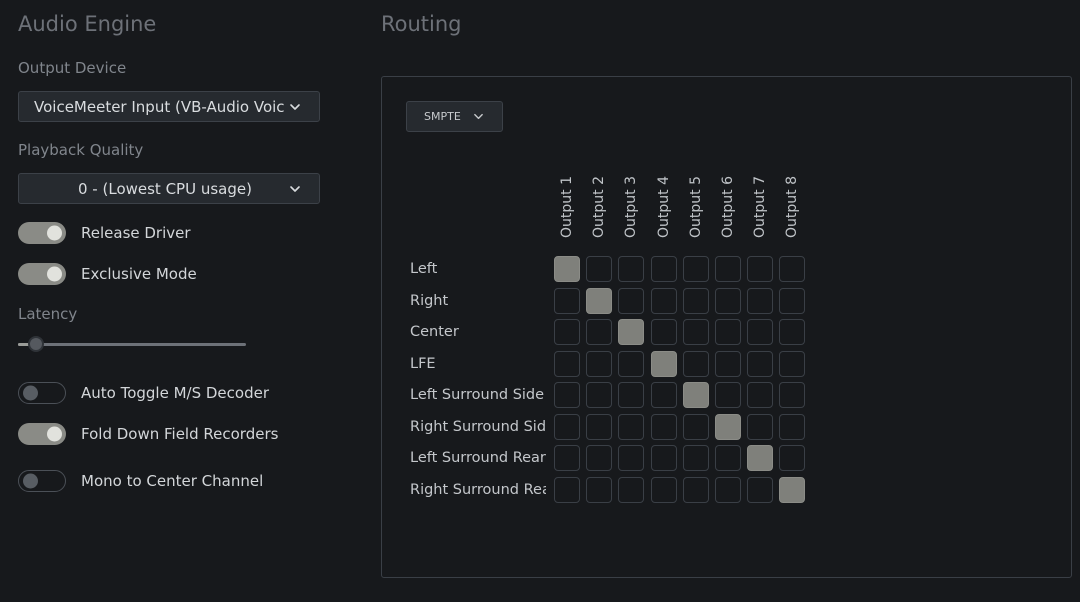 The width and height of the screenshot is (1080, 602). What do you see at coordinates (72, 68) in the screenshot?
I see `output-device-label: Output Device` at bounding box center [72, 68].